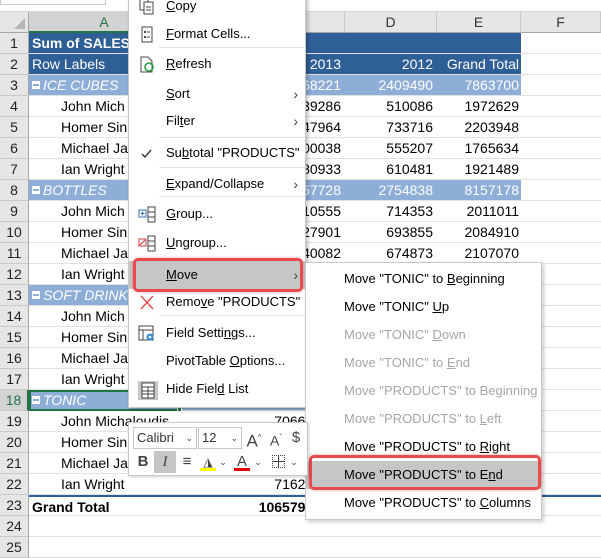 The image size is (601, 558). Describe the element at coordinates (14, 22) in the screenshot. I see `select-all-button` at that location.